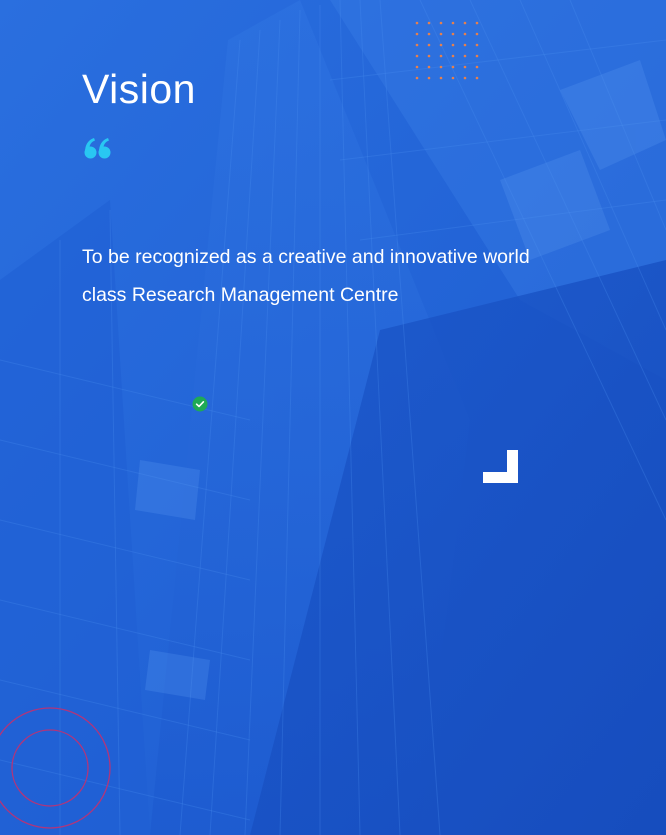  I want to click on corner-mark-icon, so click(500, 466).